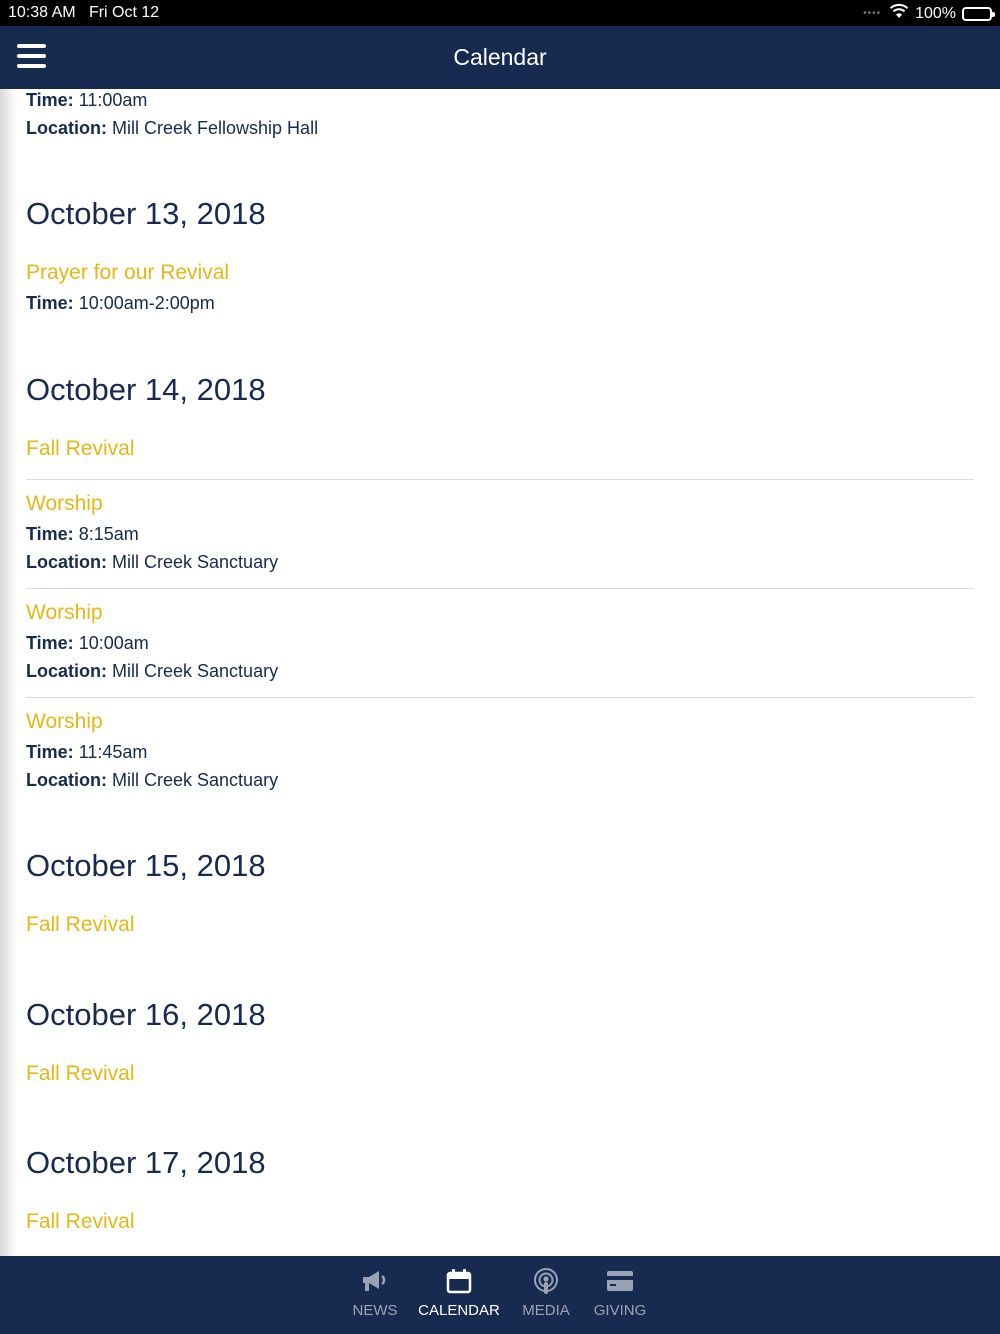  Describe the element at coordinates (935, 13) in the screenshot. I see `battery-percent: 100%` at that location.